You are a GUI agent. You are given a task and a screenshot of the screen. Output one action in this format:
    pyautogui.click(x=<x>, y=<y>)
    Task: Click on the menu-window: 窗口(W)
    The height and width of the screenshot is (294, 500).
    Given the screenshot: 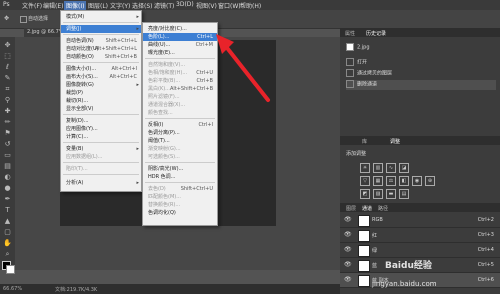 What is the action you would take?
    pyautogui.click(x=229, y=5)
    